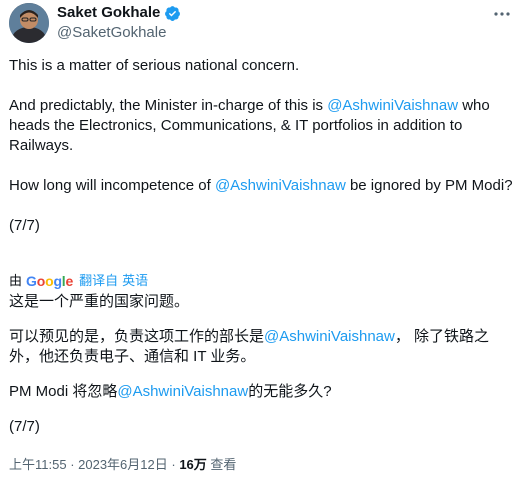 This screenshot has width=522, height=477. Describe the element at coordinates (192, 464) in the screenshot. I see `views-count: 16万` at that location.